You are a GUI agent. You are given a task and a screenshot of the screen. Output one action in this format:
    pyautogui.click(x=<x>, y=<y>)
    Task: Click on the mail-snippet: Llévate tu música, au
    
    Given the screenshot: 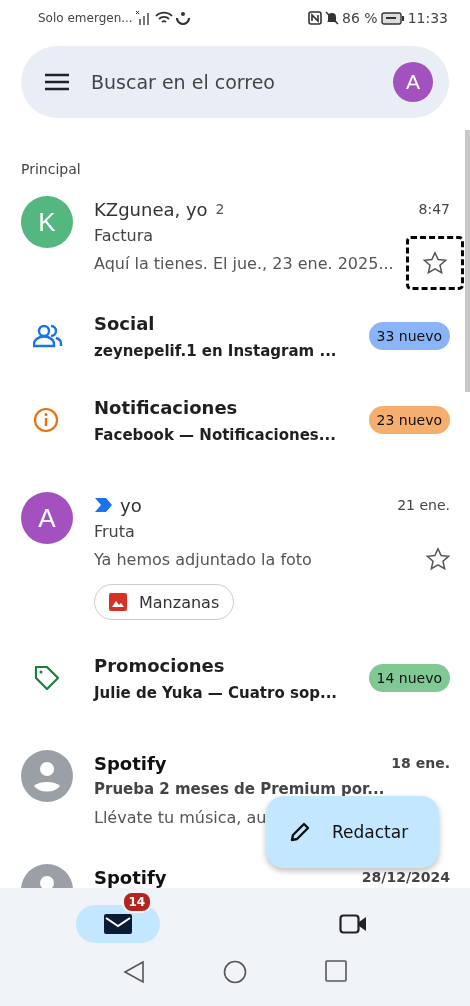 What is the action you would take?
    pyautogui.click(x=180, y=817)
    